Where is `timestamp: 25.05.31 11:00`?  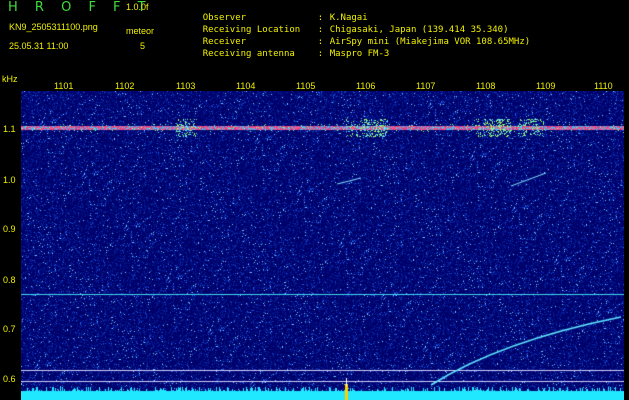 timestamp: 25.05.31 11:00 is located at coordinates (39, 46).